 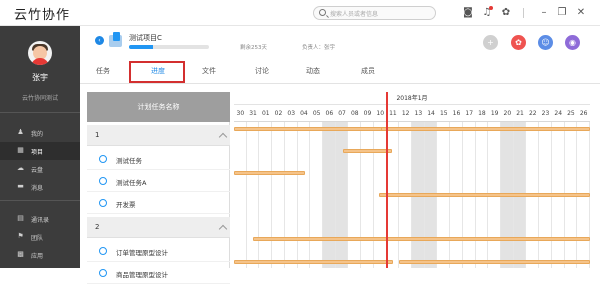 I want to click on gantt-day: 25, so click(x=571, y=113).